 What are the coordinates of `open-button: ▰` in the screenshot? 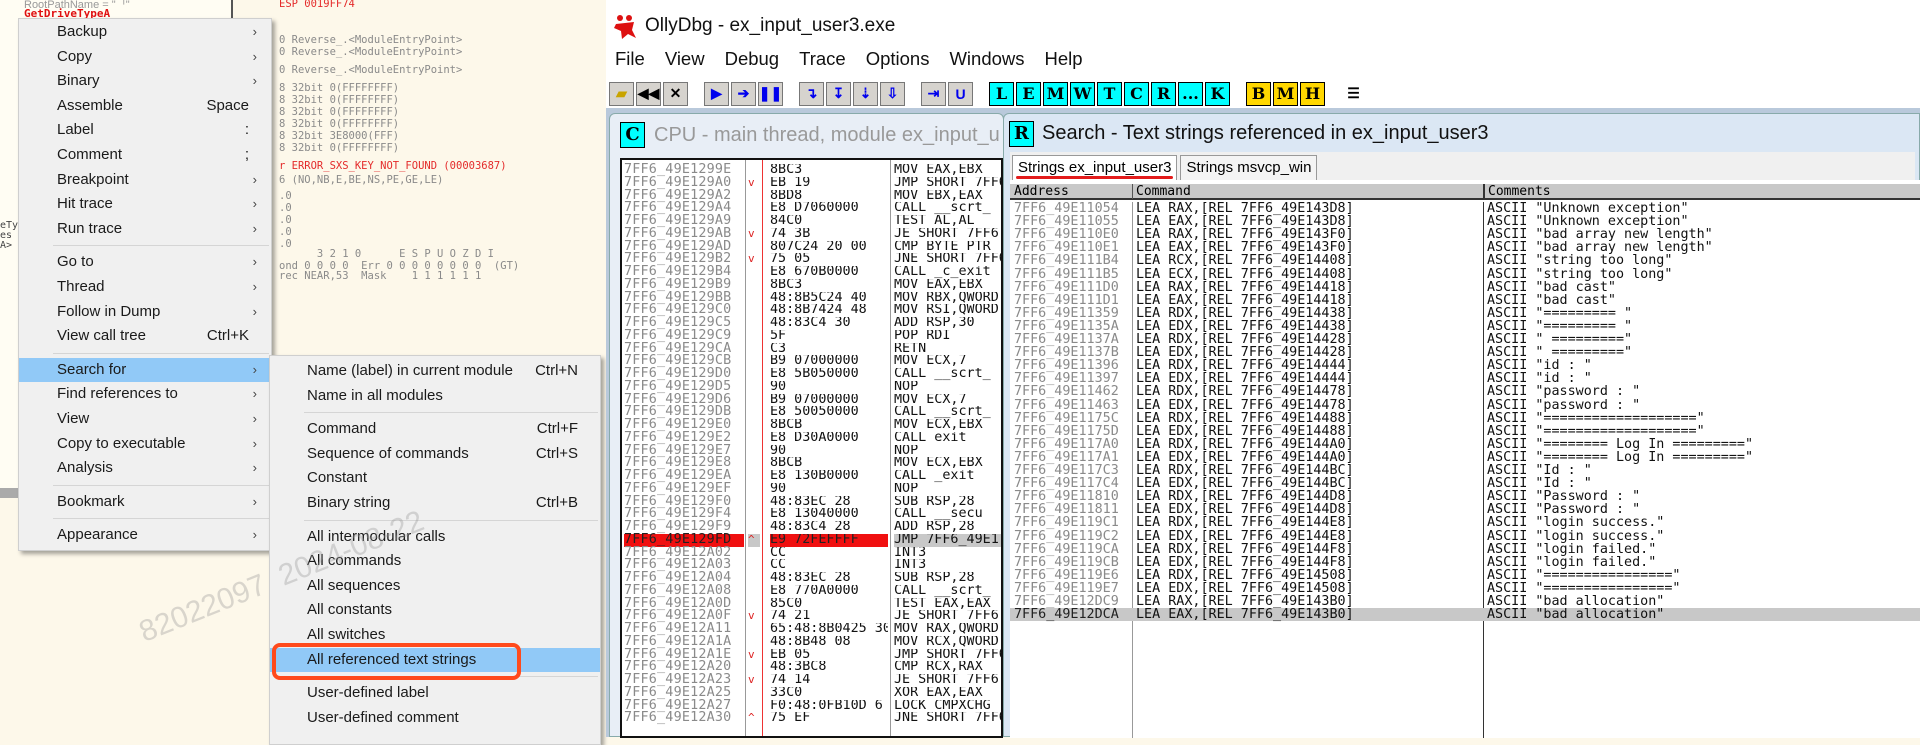 It's located at (621, 93).